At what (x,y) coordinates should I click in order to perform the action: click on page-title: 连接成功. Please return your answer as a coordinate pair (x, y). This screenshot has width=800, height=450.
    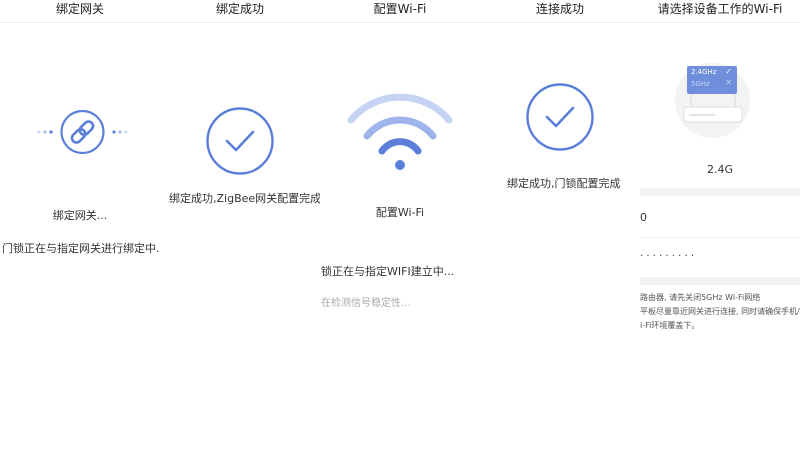
    Looking at the image, I should click on (560, 11).